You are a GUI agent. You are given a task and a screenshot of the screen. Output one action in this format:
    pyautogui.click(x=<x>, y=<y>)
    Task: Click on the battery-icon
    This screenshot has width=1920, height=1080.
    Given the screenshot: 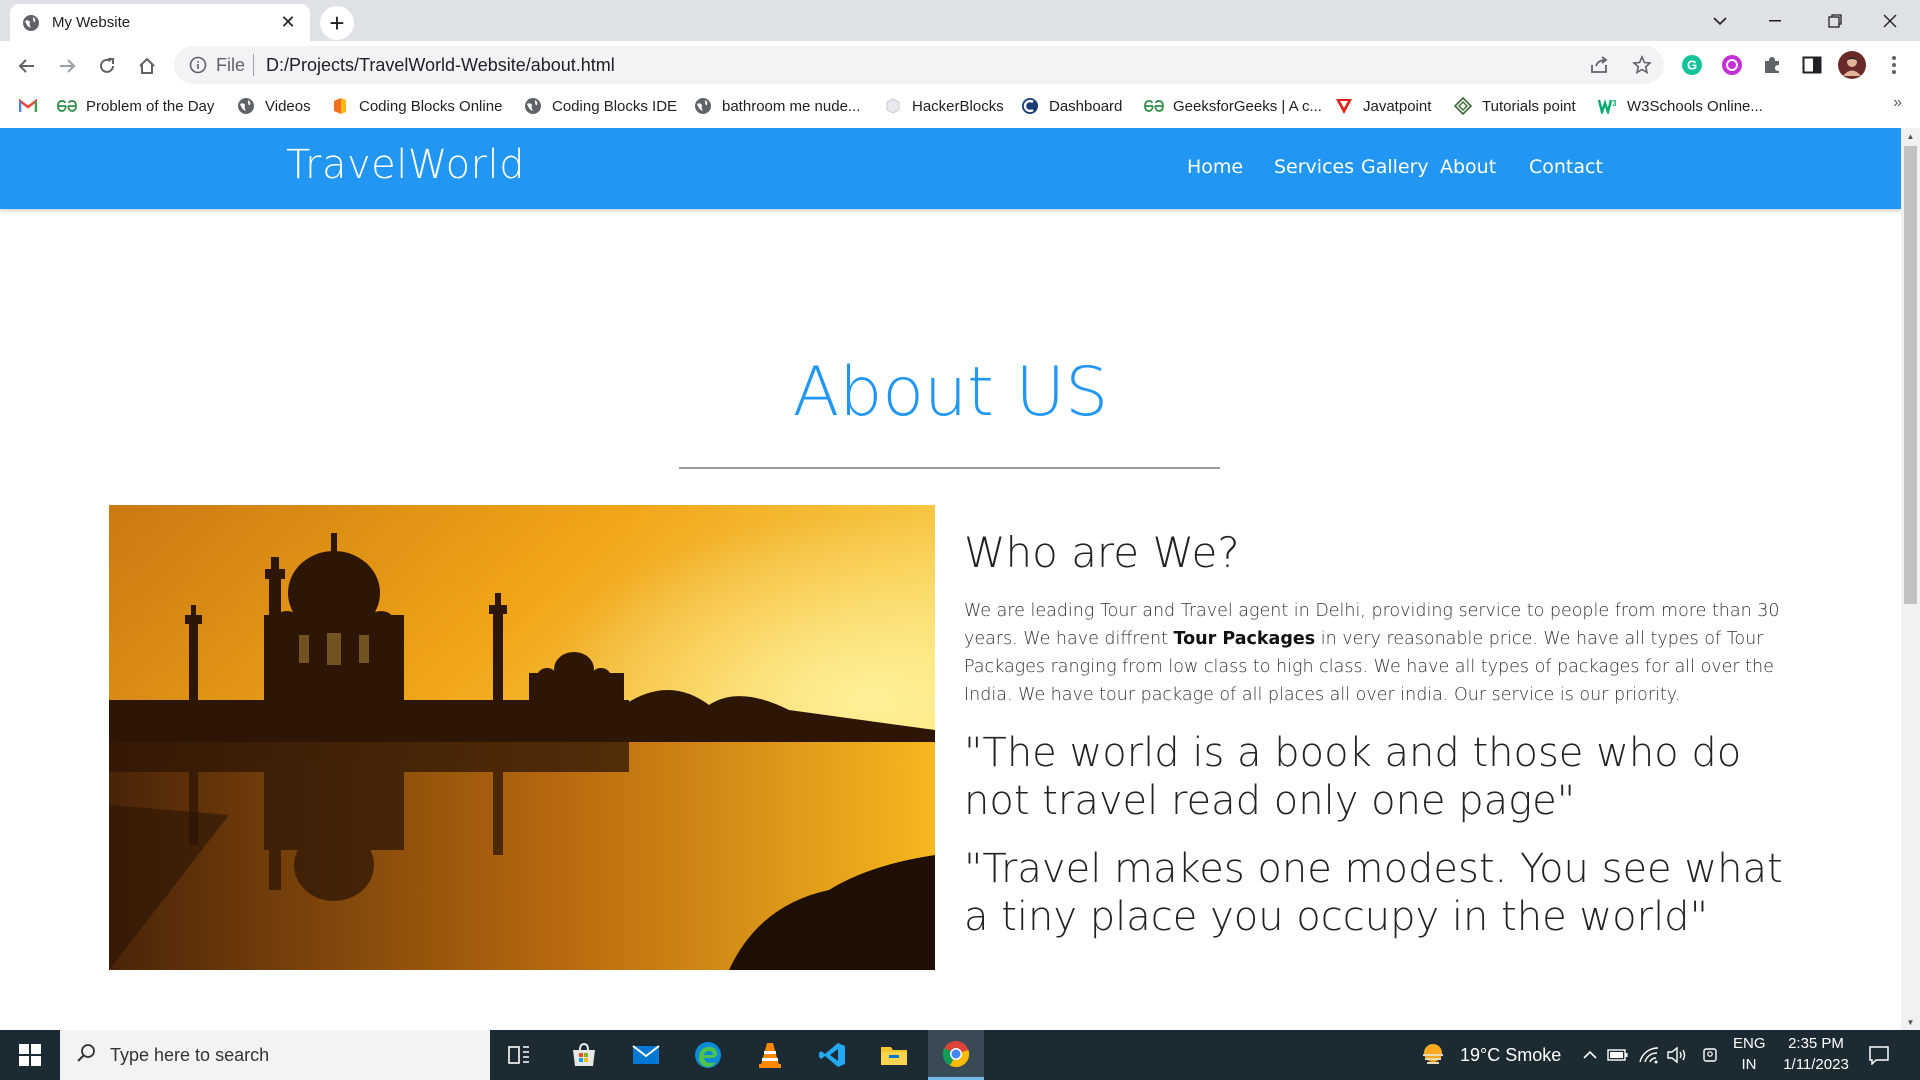 What is the action you would take?
    pyautogui.click(x=1618, y=1055)
    